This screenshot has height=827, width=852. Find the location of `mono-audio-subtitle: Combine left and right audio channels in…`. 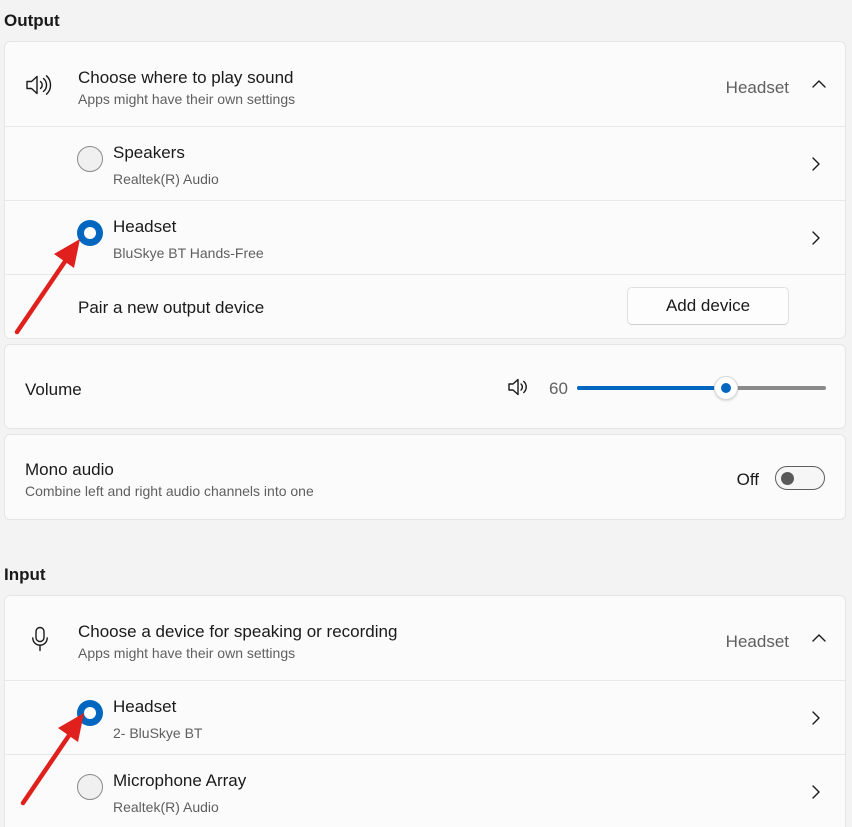

mono-audio-subtitle: Combine left and right audio channels in… is located at coordinates (169, 491).